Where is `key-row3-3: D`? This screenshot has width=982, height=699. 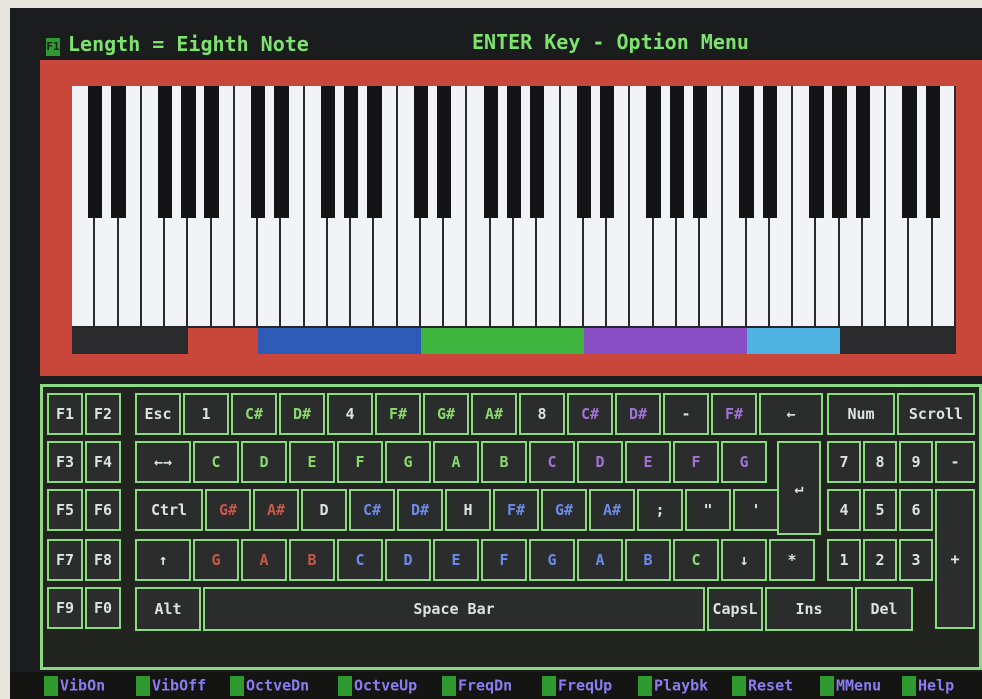
key-row3-3: D is located at coordinates (324, 510).